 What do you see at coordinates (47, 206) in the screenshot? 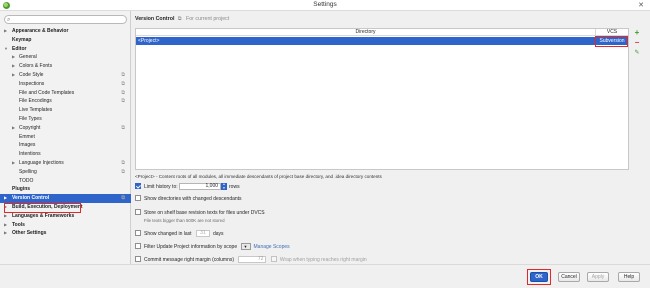
I see `sidebar-item-label: Build, Execution, Deployment` at bounding box center [47, 206].